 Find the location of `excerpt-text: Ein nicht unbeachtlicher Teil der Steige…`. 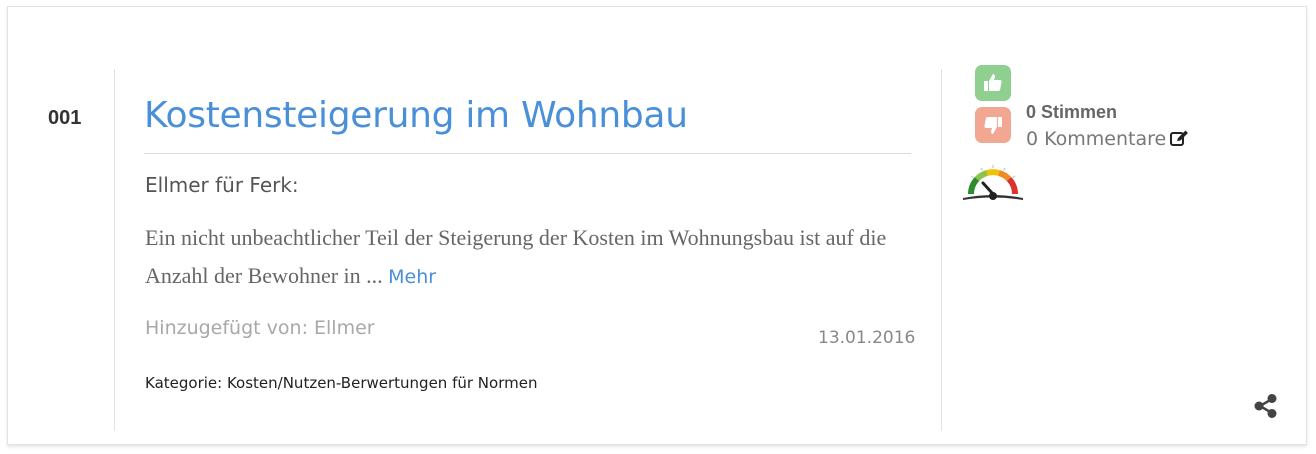

excerpt-text: Ein nicht unbeachtlicher Teil der Steige… is located at coordinates (516, 256).